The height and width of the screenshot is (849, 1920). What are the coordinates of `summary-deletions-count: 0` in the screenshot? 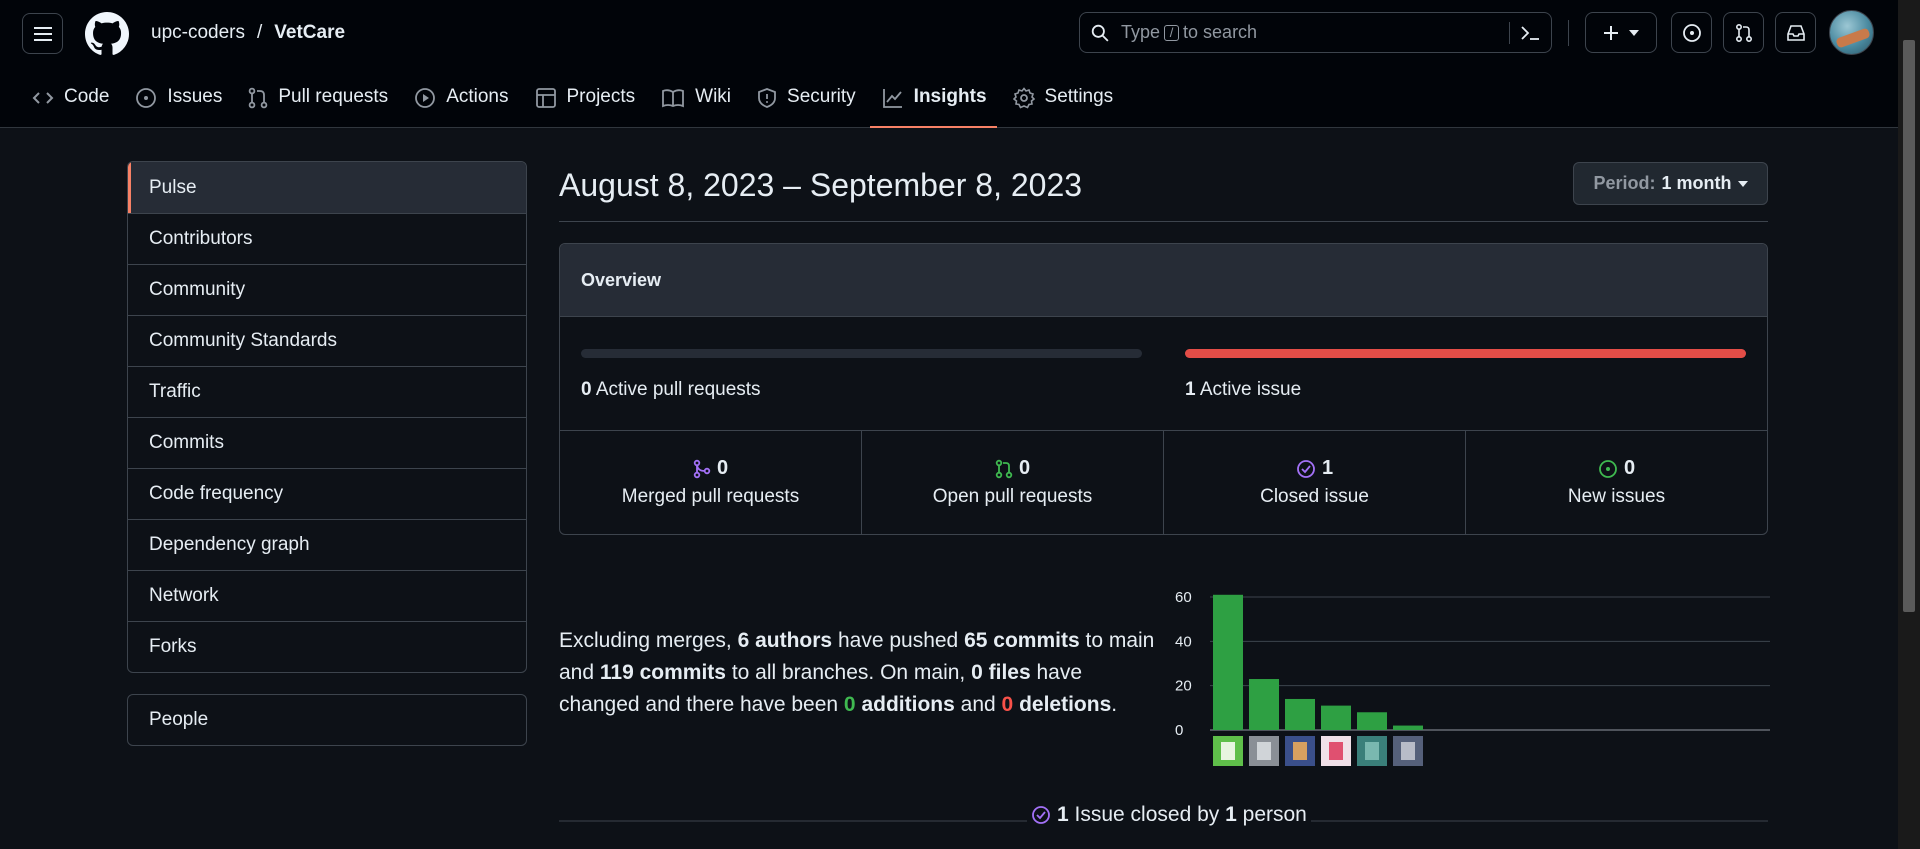 It's located at (1007, 704).